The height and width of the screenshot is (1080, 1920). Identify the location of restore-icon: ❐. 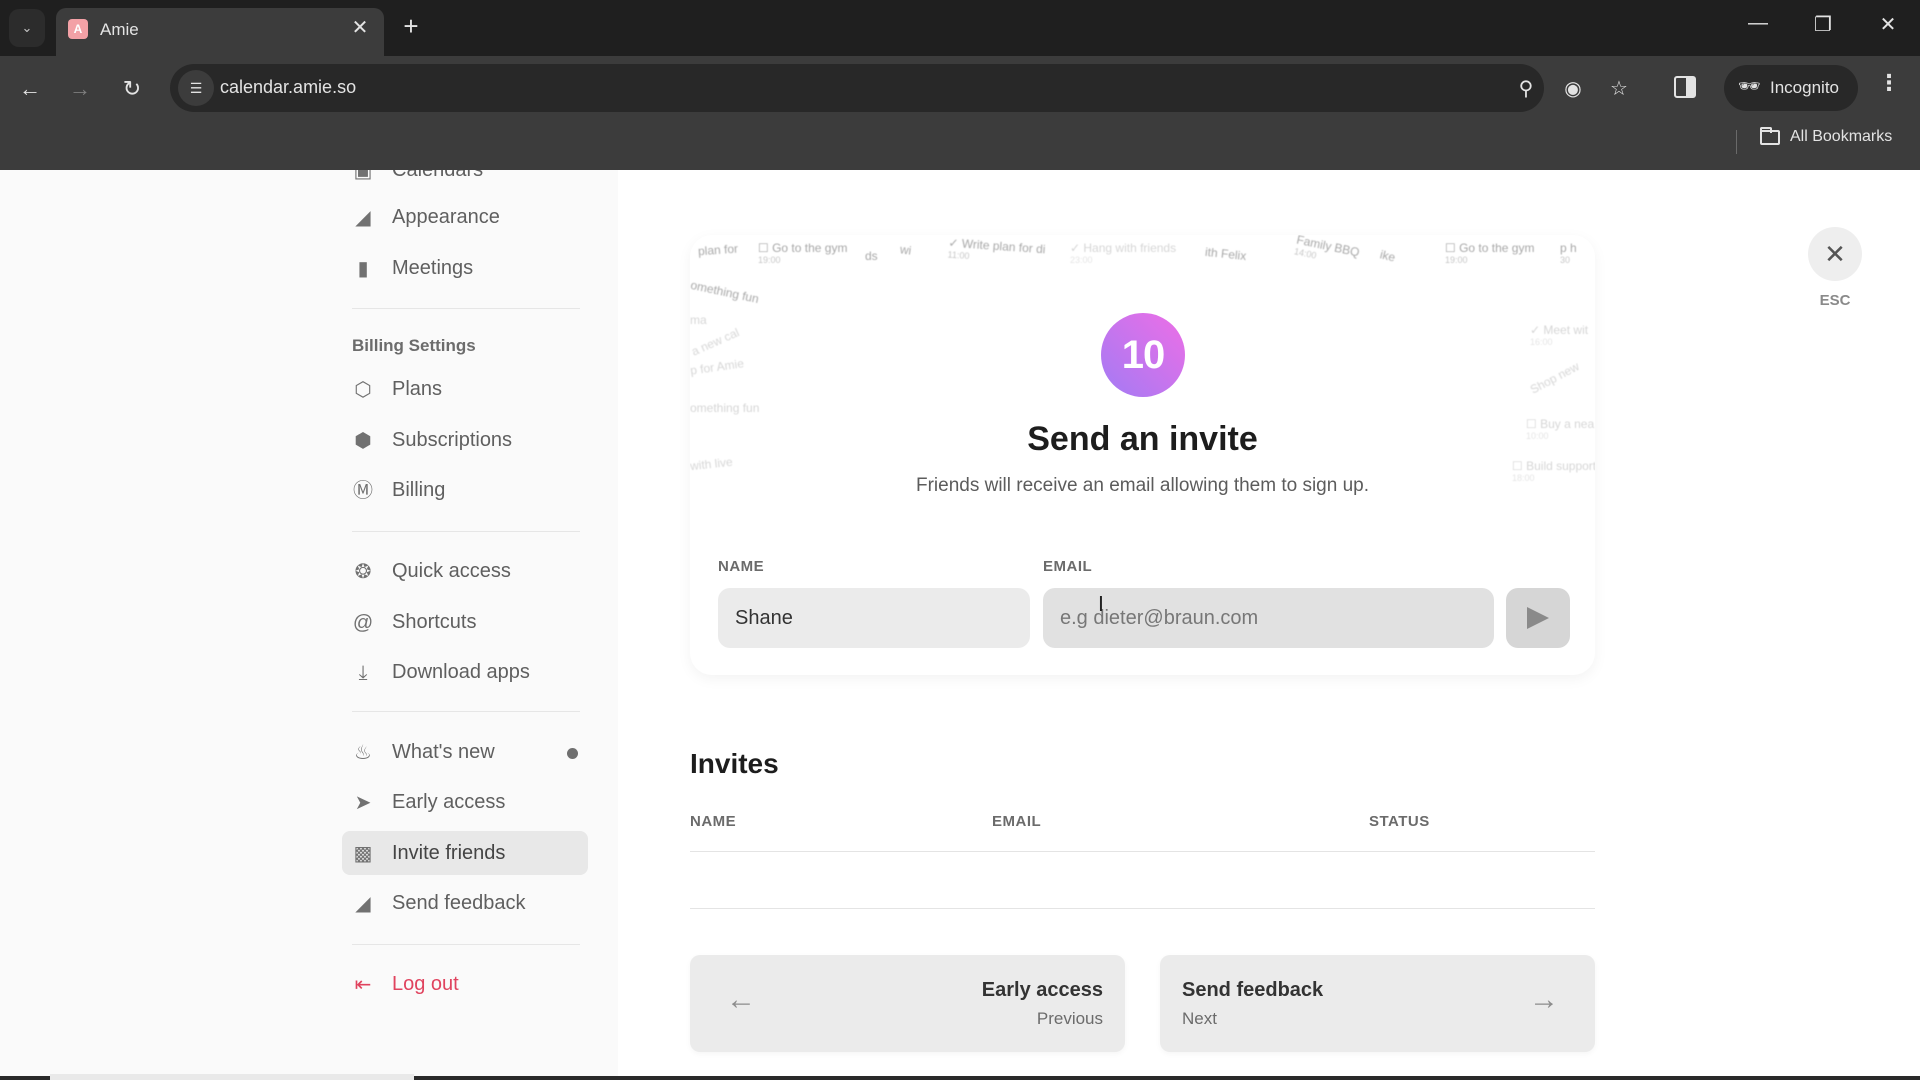
(1823, 25).